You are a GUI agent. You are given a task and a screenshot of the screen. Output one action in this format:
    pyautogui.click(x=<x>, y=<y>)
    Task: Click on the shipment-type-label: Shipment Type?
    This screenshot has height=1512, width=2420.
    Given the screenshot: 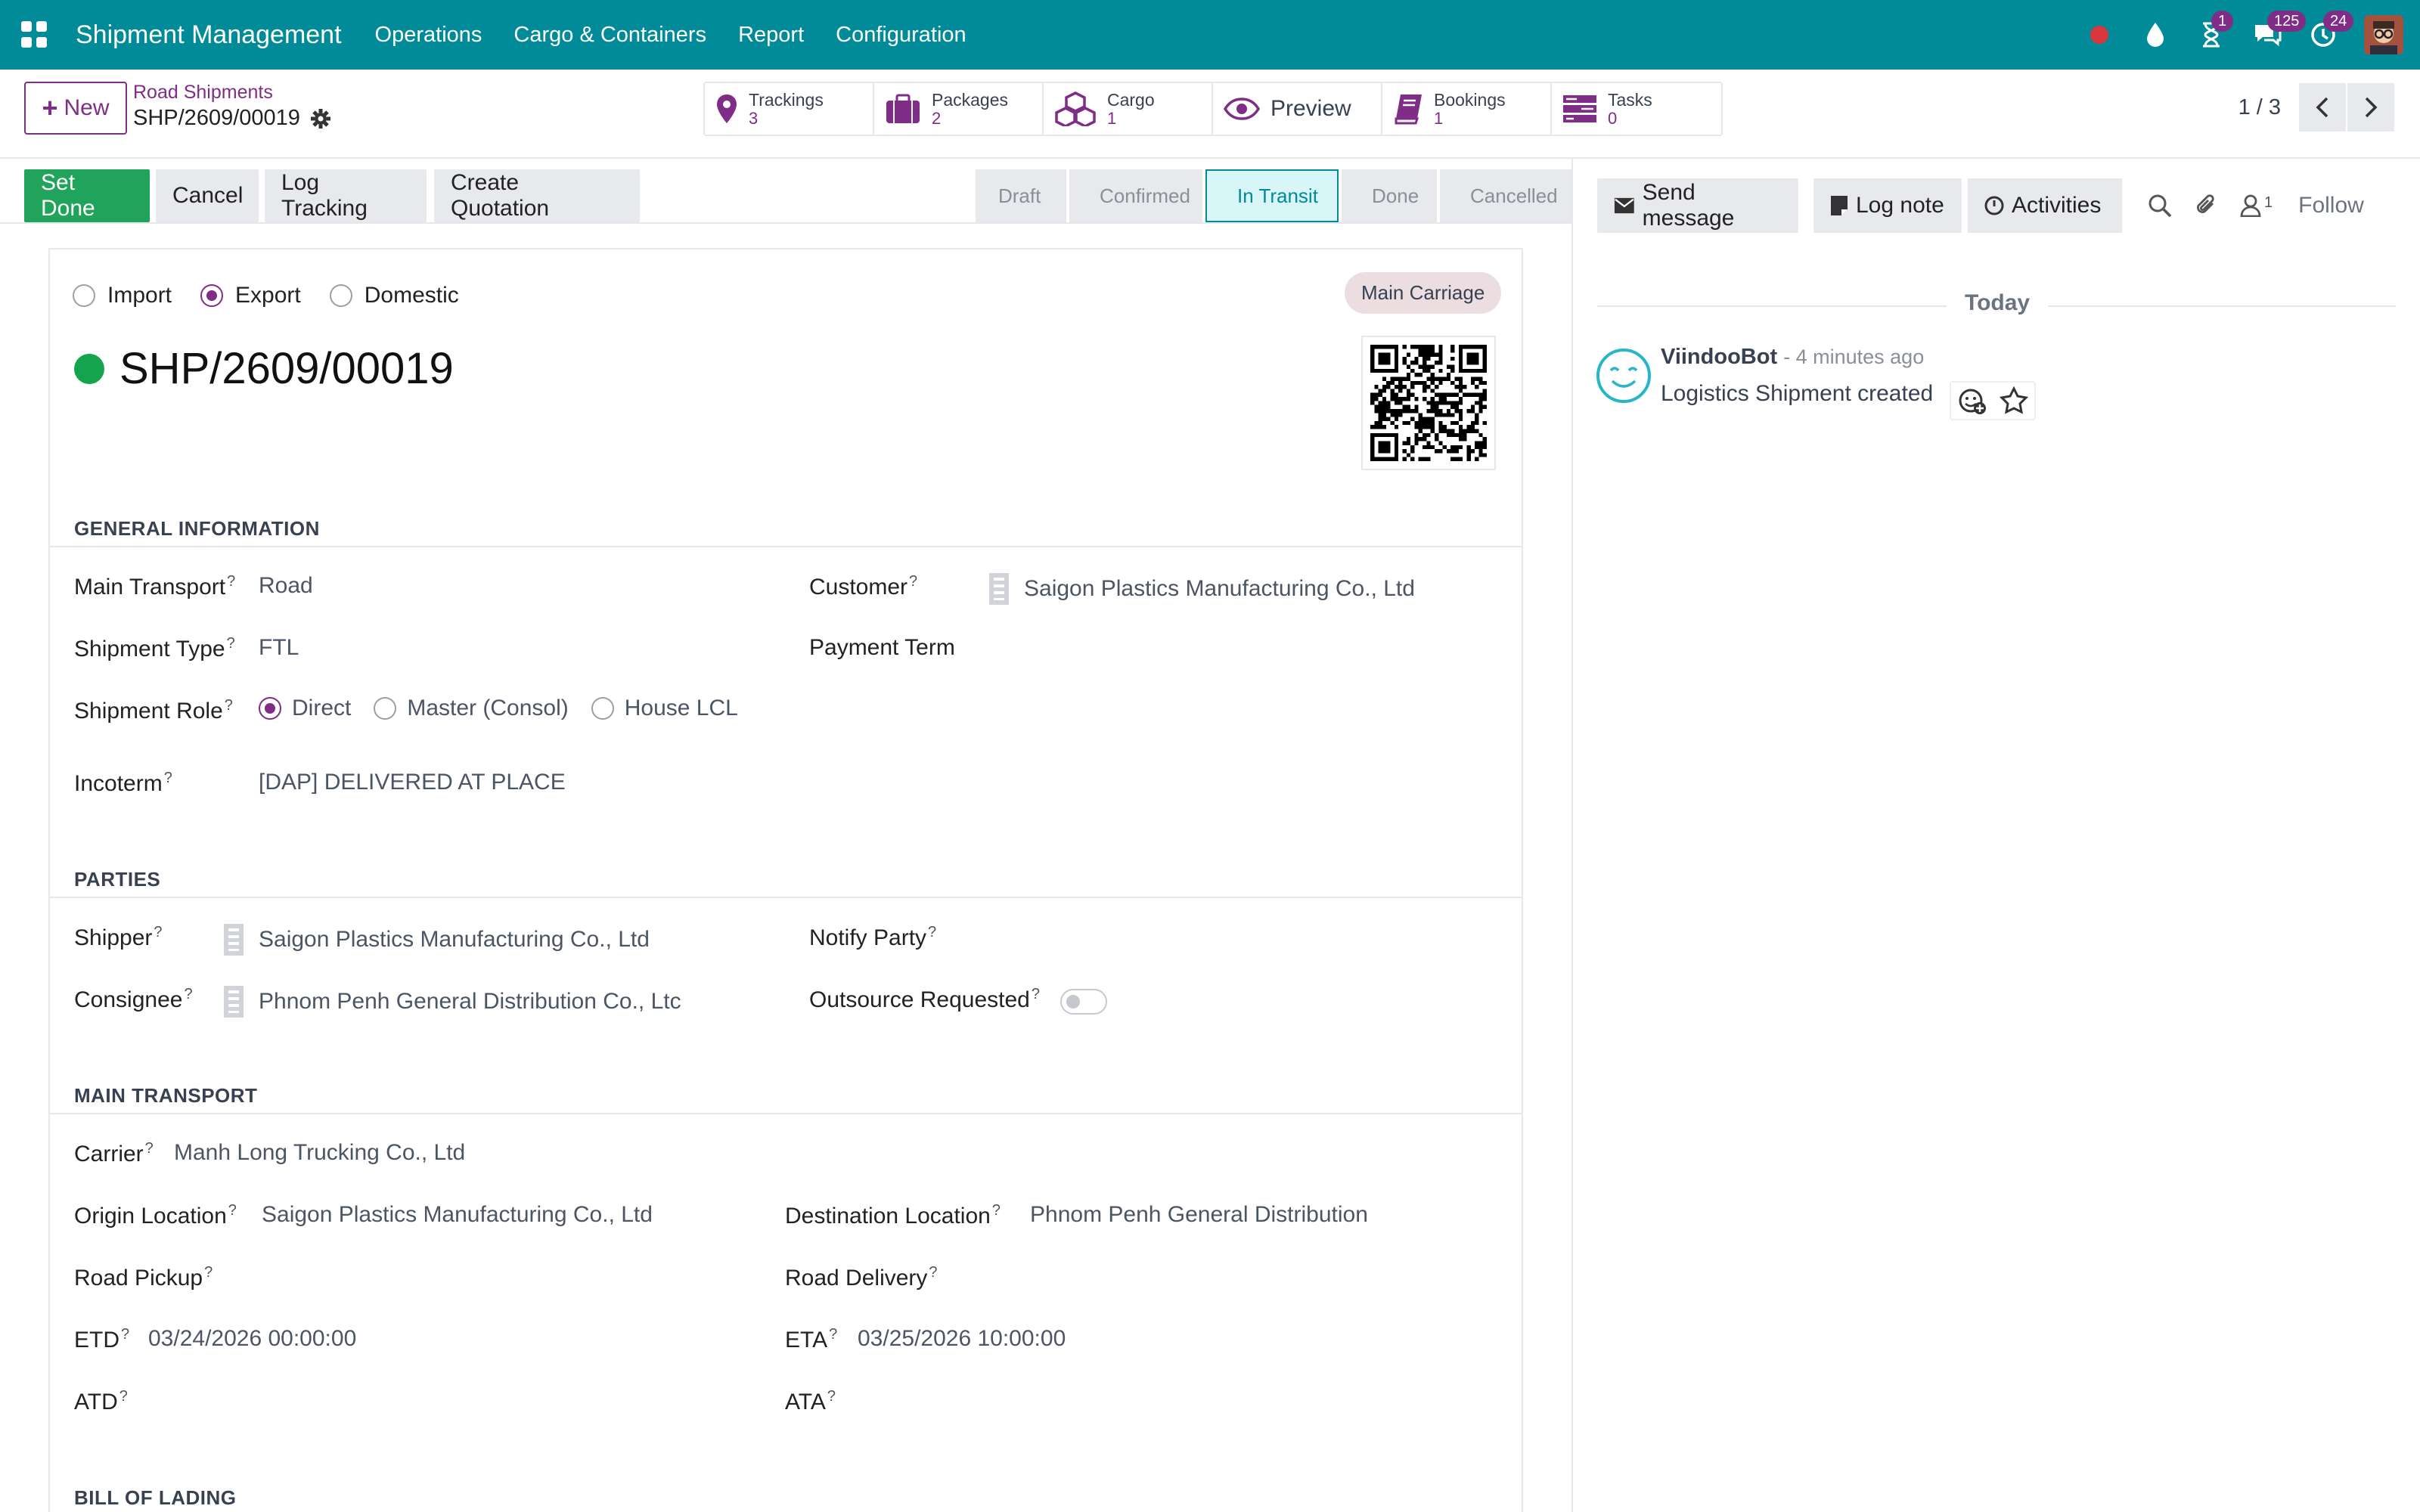 What is the action you would take?
    pyautogui.click(x=154, y=648)
    